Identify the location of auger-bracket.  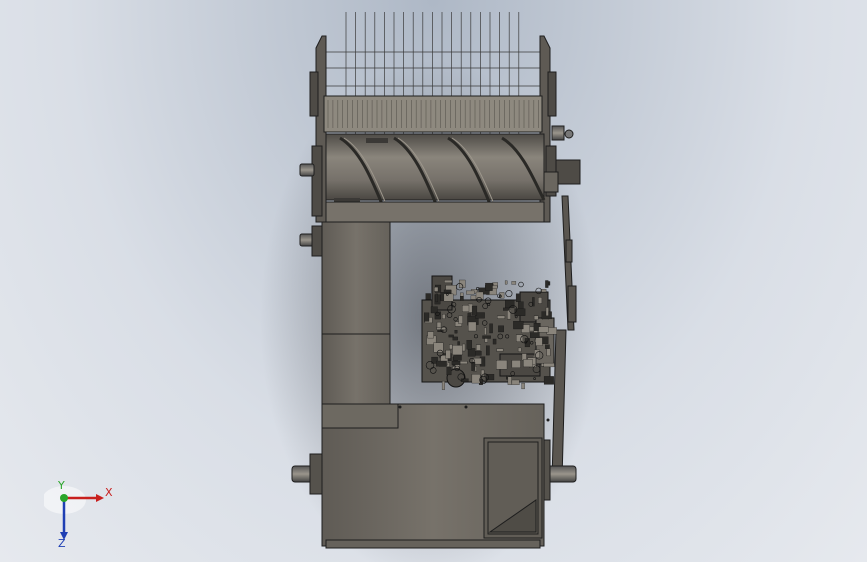
(377, 140).